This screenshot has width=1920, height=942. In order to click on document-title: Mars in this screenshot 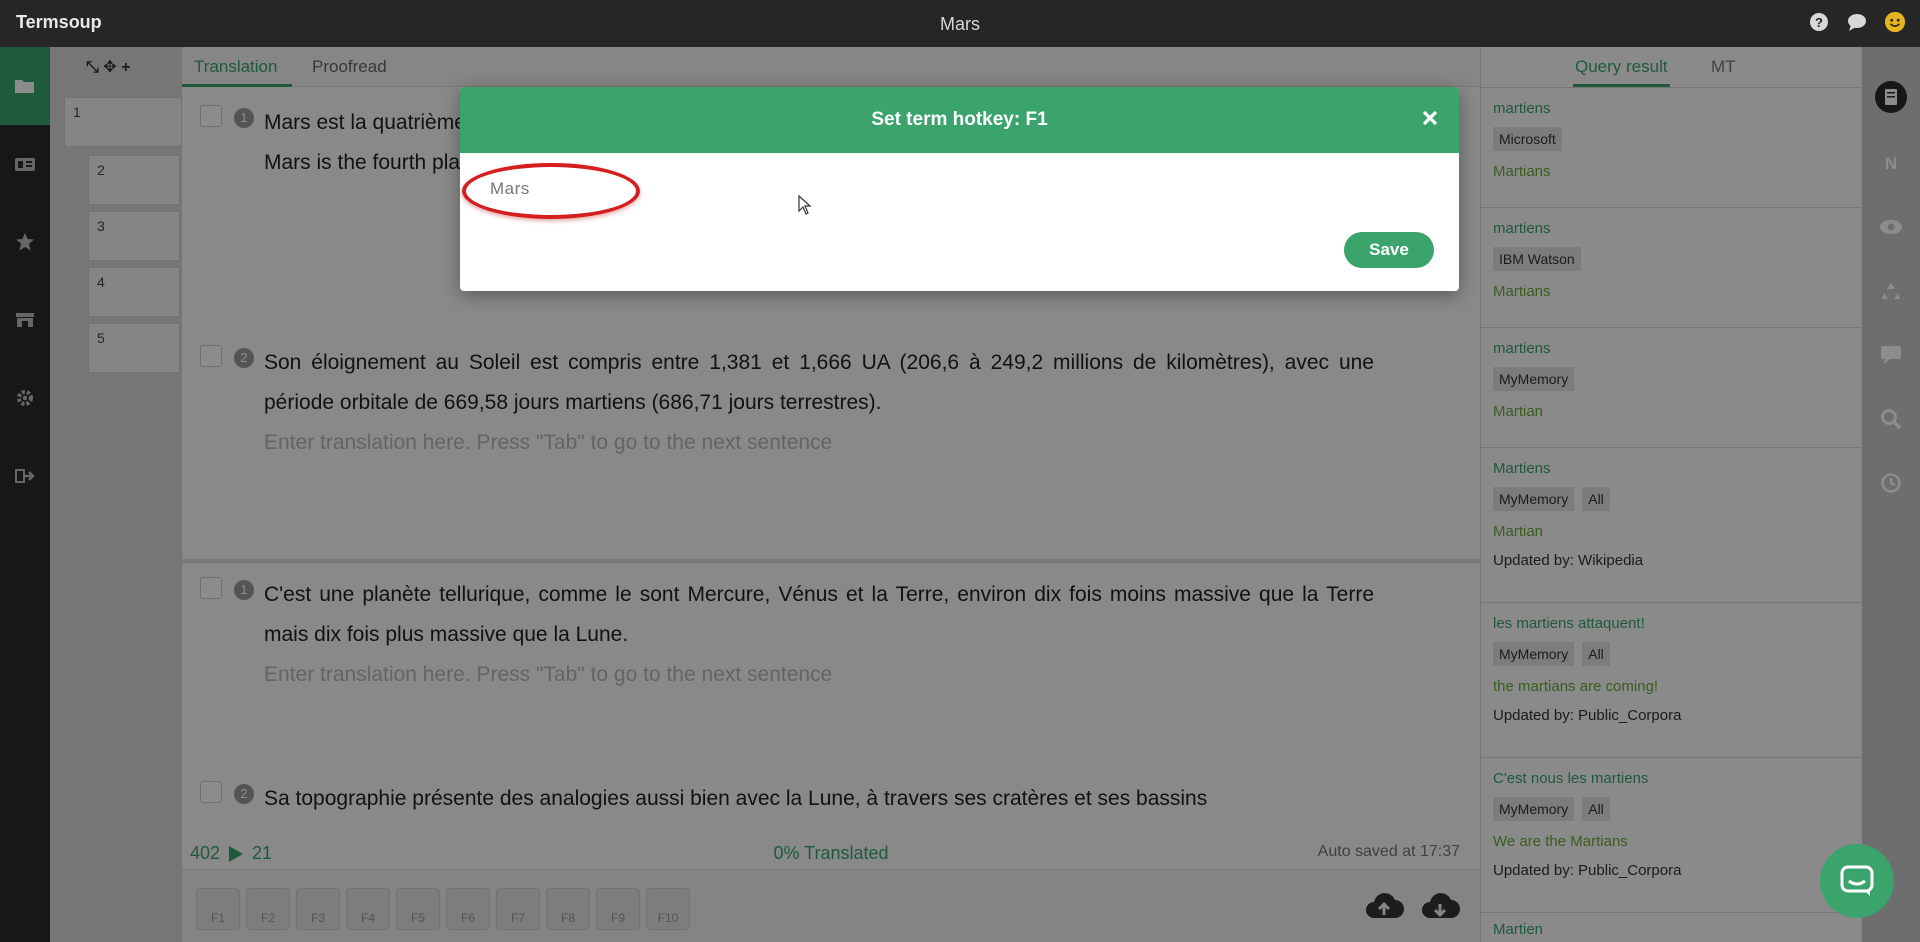, I will do `click(960, 24)`.